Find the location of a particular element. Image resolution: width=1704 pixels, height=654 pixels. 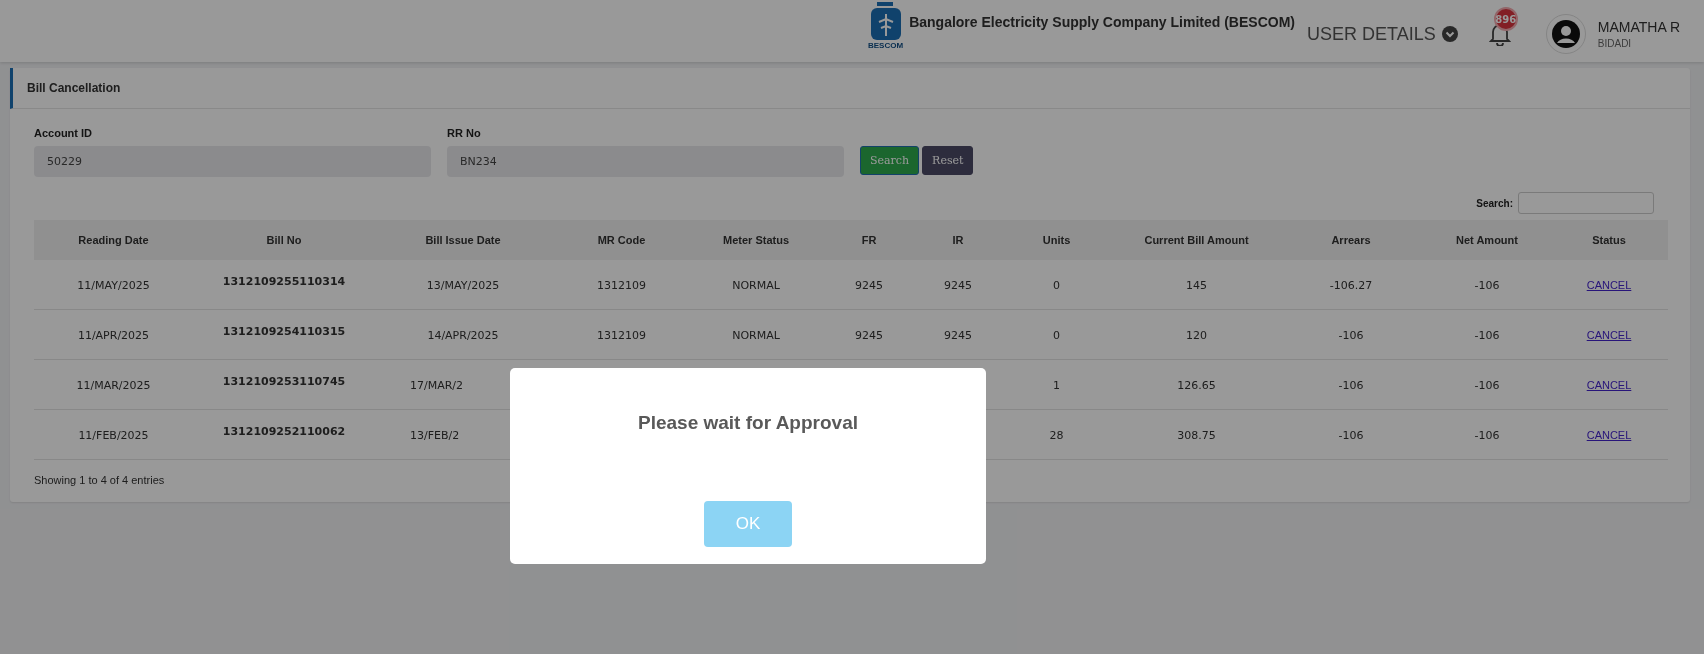

avatar-icon is located at coordinates (1565, 34).